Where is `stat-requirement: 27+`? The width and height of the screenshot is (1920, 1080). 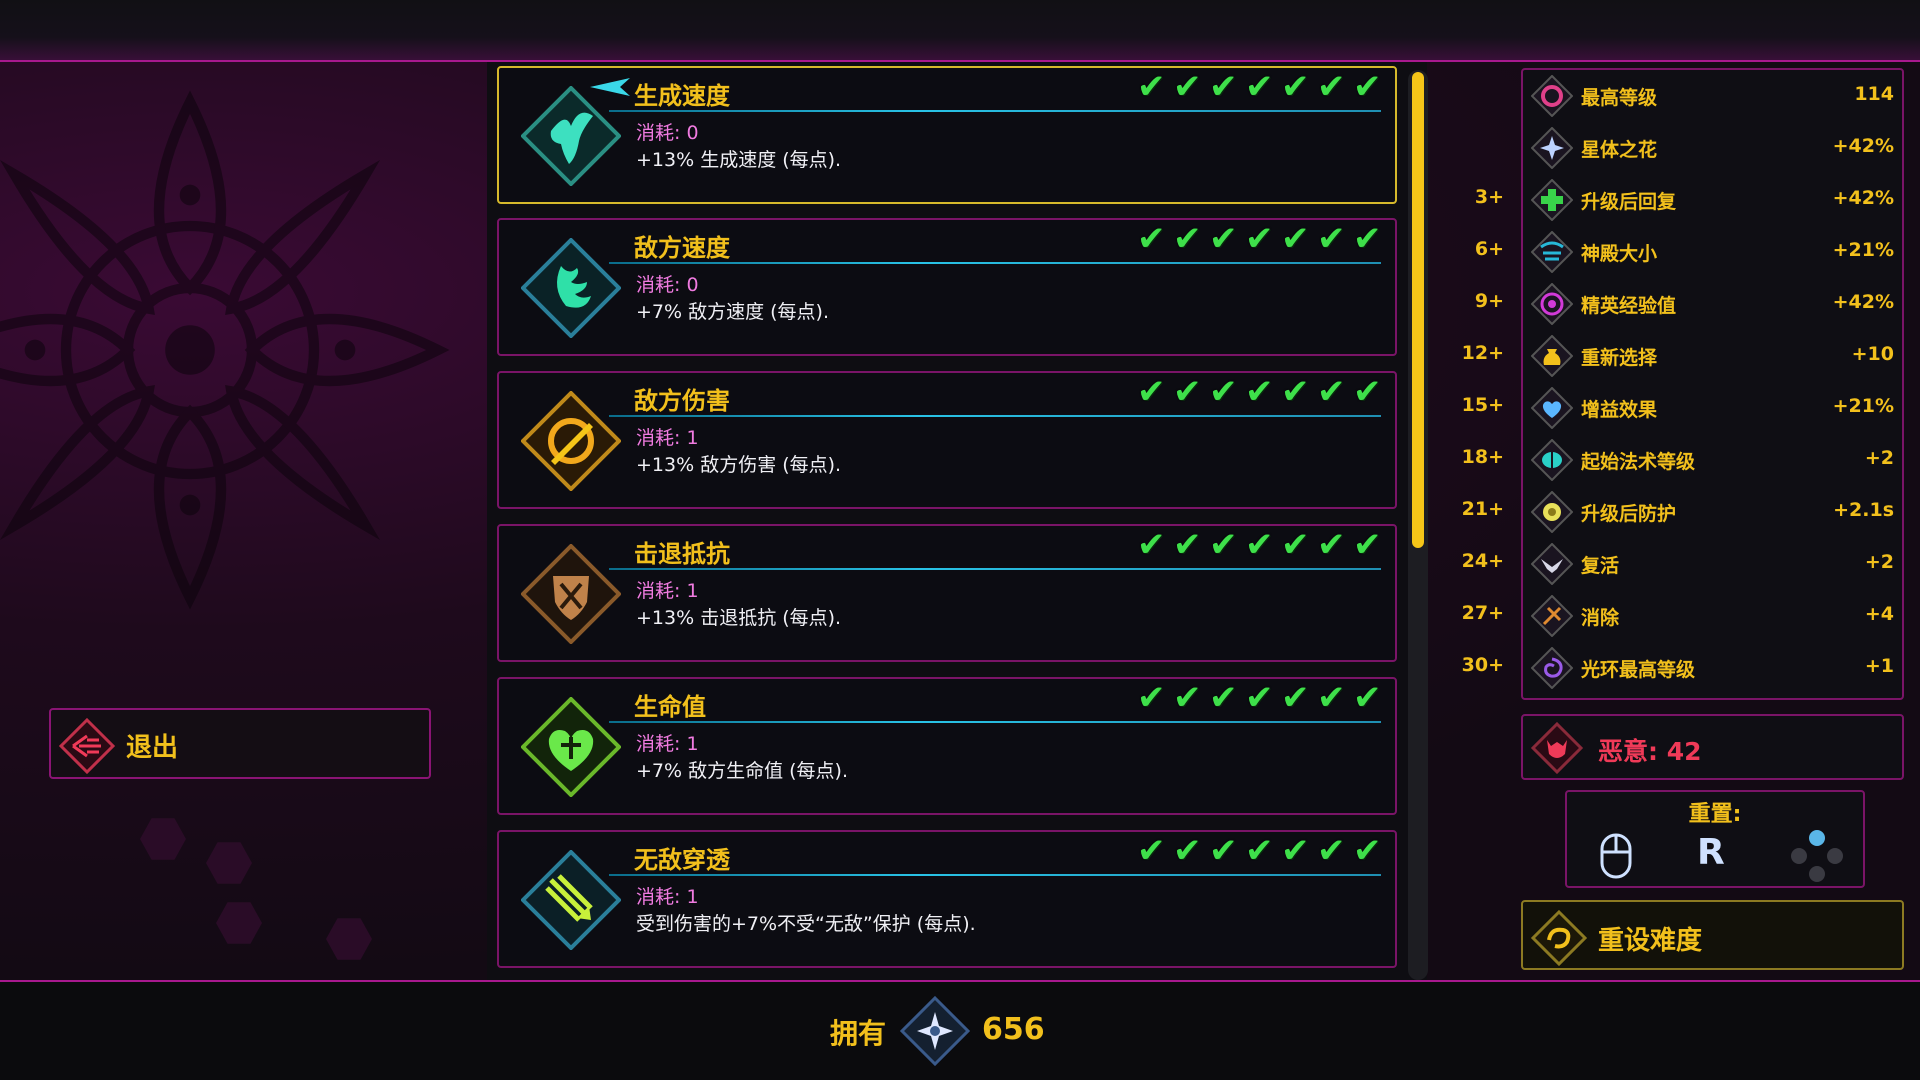 stat-requirement: 27+ is located at coordinates (1482, 613).